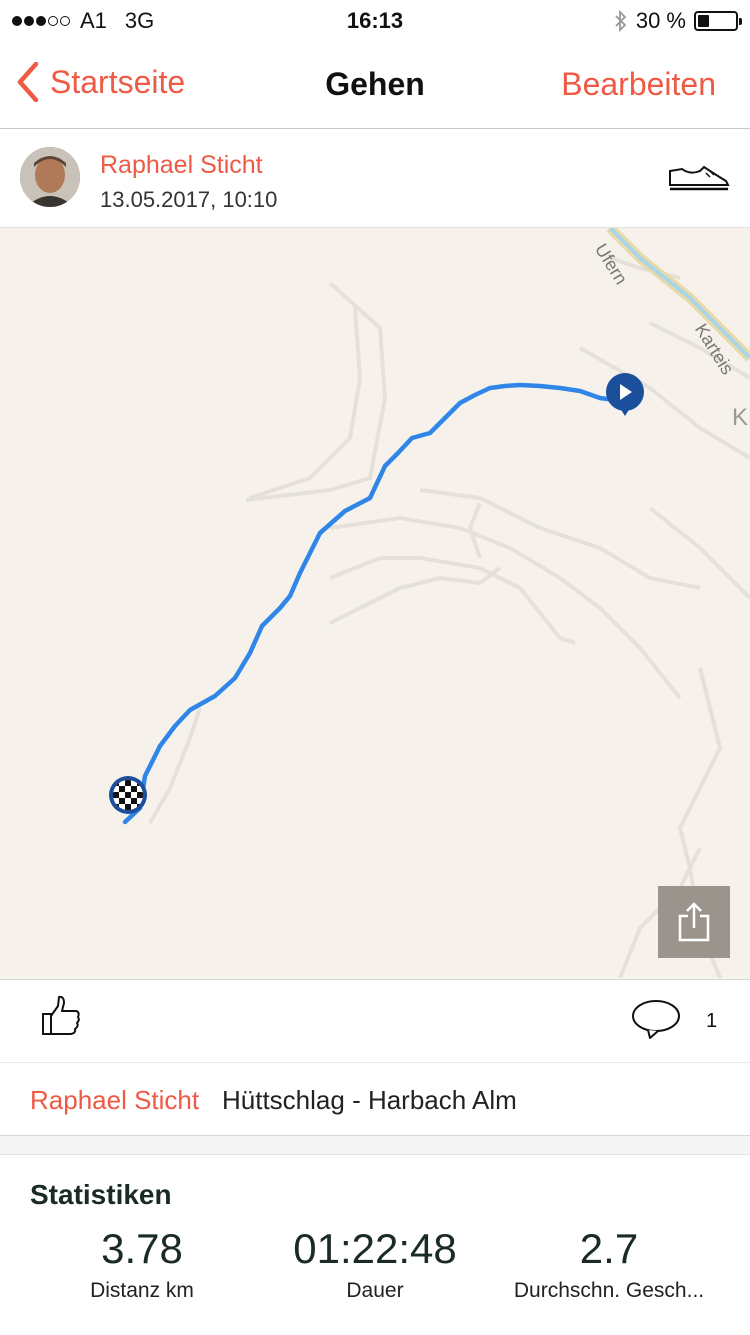 The image size is (750, 1335). Describe the element at coordinates (375, 20) in the screenshot. I see `status-bar: A1 3G 16:13 30 %` at that location.